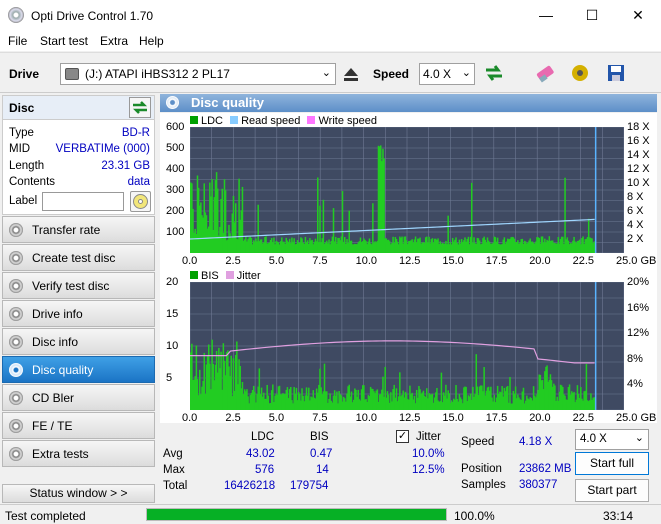 The image size is (661, 524). I want to click on y-tick-label: 15, so click(172, 314).